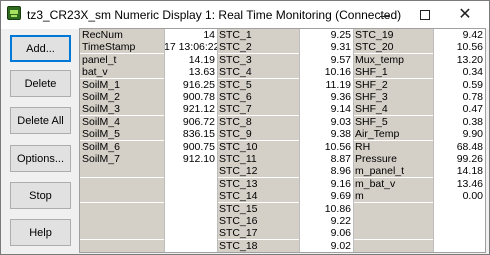  Describe the element at coordinates (393, 184) in the screenshot. I see `field-name-cell: m_bat_v` at that location.